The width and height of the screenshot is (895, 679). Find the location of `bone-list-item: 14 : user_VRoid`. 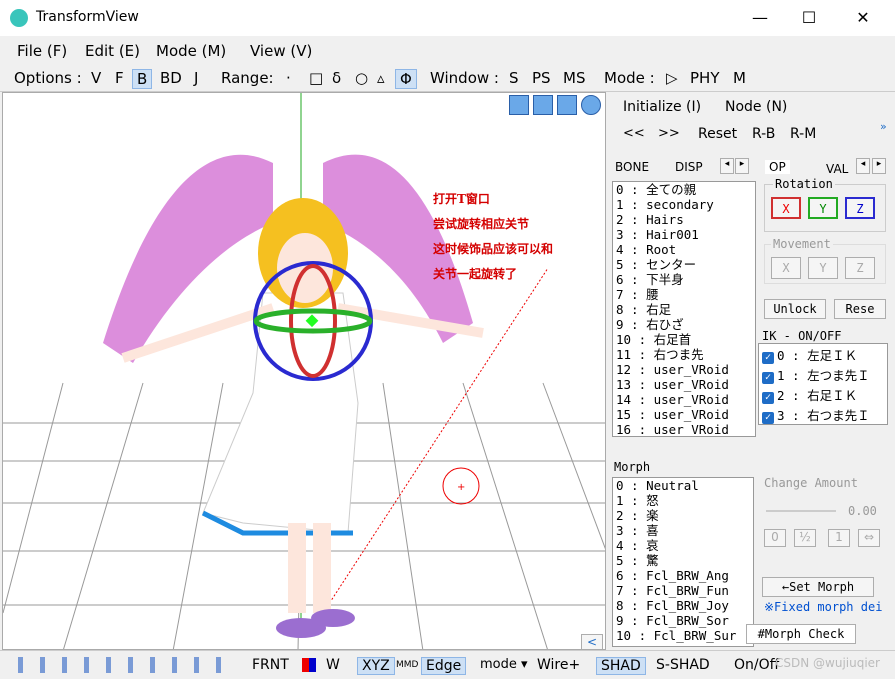

bone-list-item: 14 : user_VRoid is located at coordinates (684, 399).